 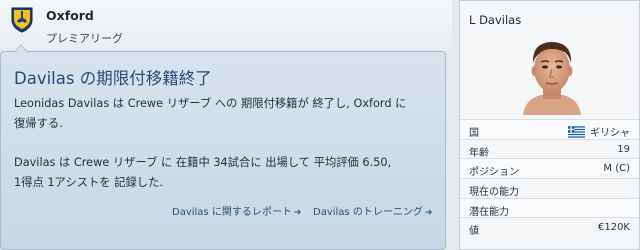 What do you see at coordinates (549, 227) in the screenshot?
I see `attr-row-value: 値 €120K` at bounding box center [549, 227].